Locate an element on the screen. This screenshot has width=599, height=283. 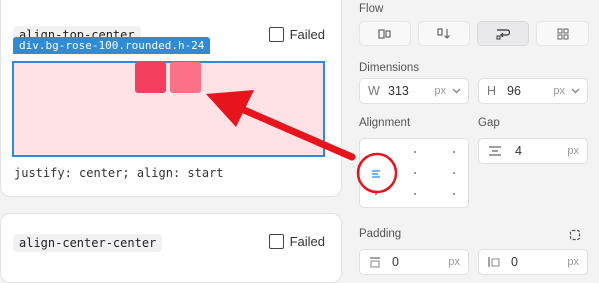
padding-top-icon is located at coordinates (375, 262).